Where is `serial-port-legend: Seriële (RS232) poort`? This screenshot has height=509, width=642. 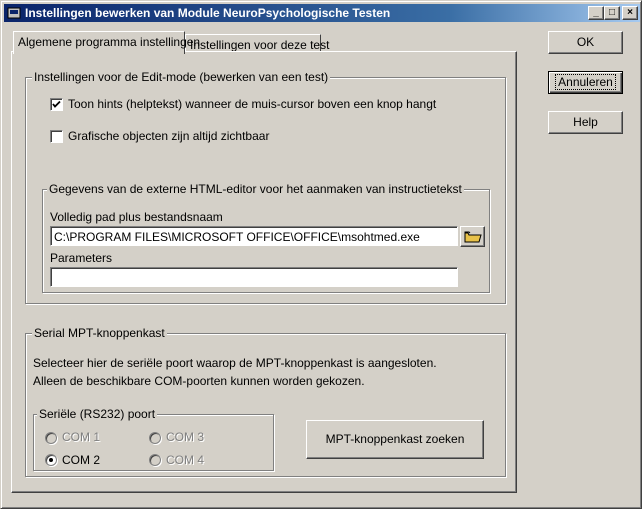 serial-port-legend: Seriële (RS232) poort is located at coordinates (97, 414).